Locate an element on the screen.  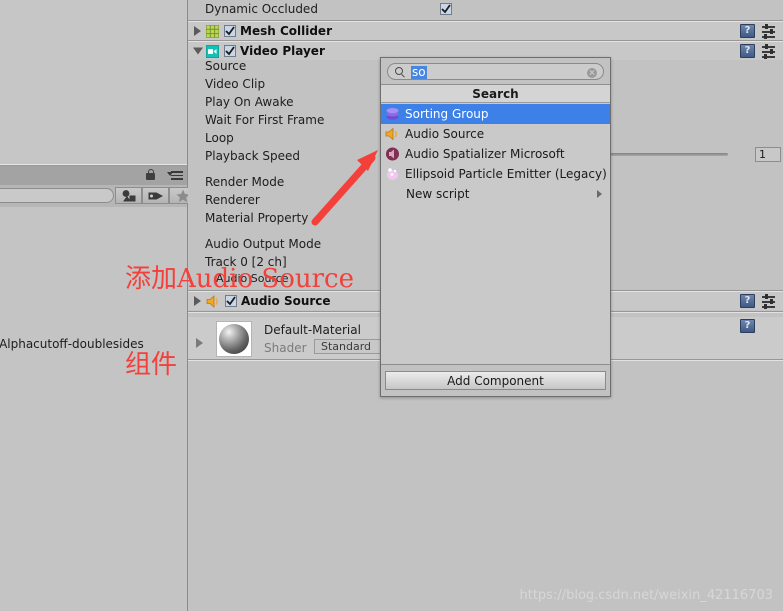
search-icon is located at coordinates (400, 72).